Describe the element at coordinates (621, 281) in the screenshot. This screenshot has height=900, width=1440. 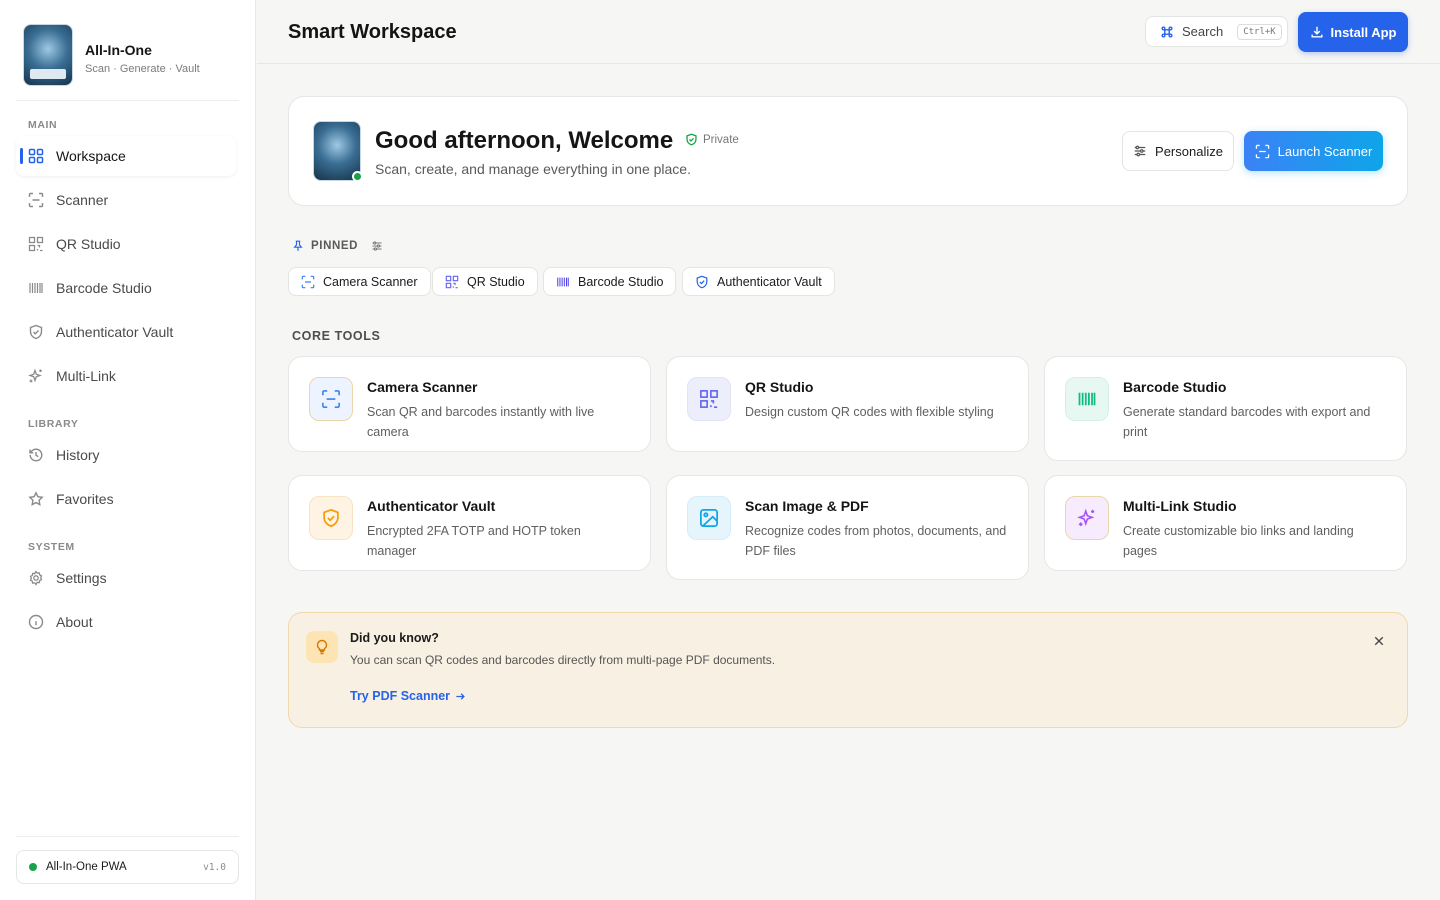
I see `chip-label: Barcode Studio` at that location.